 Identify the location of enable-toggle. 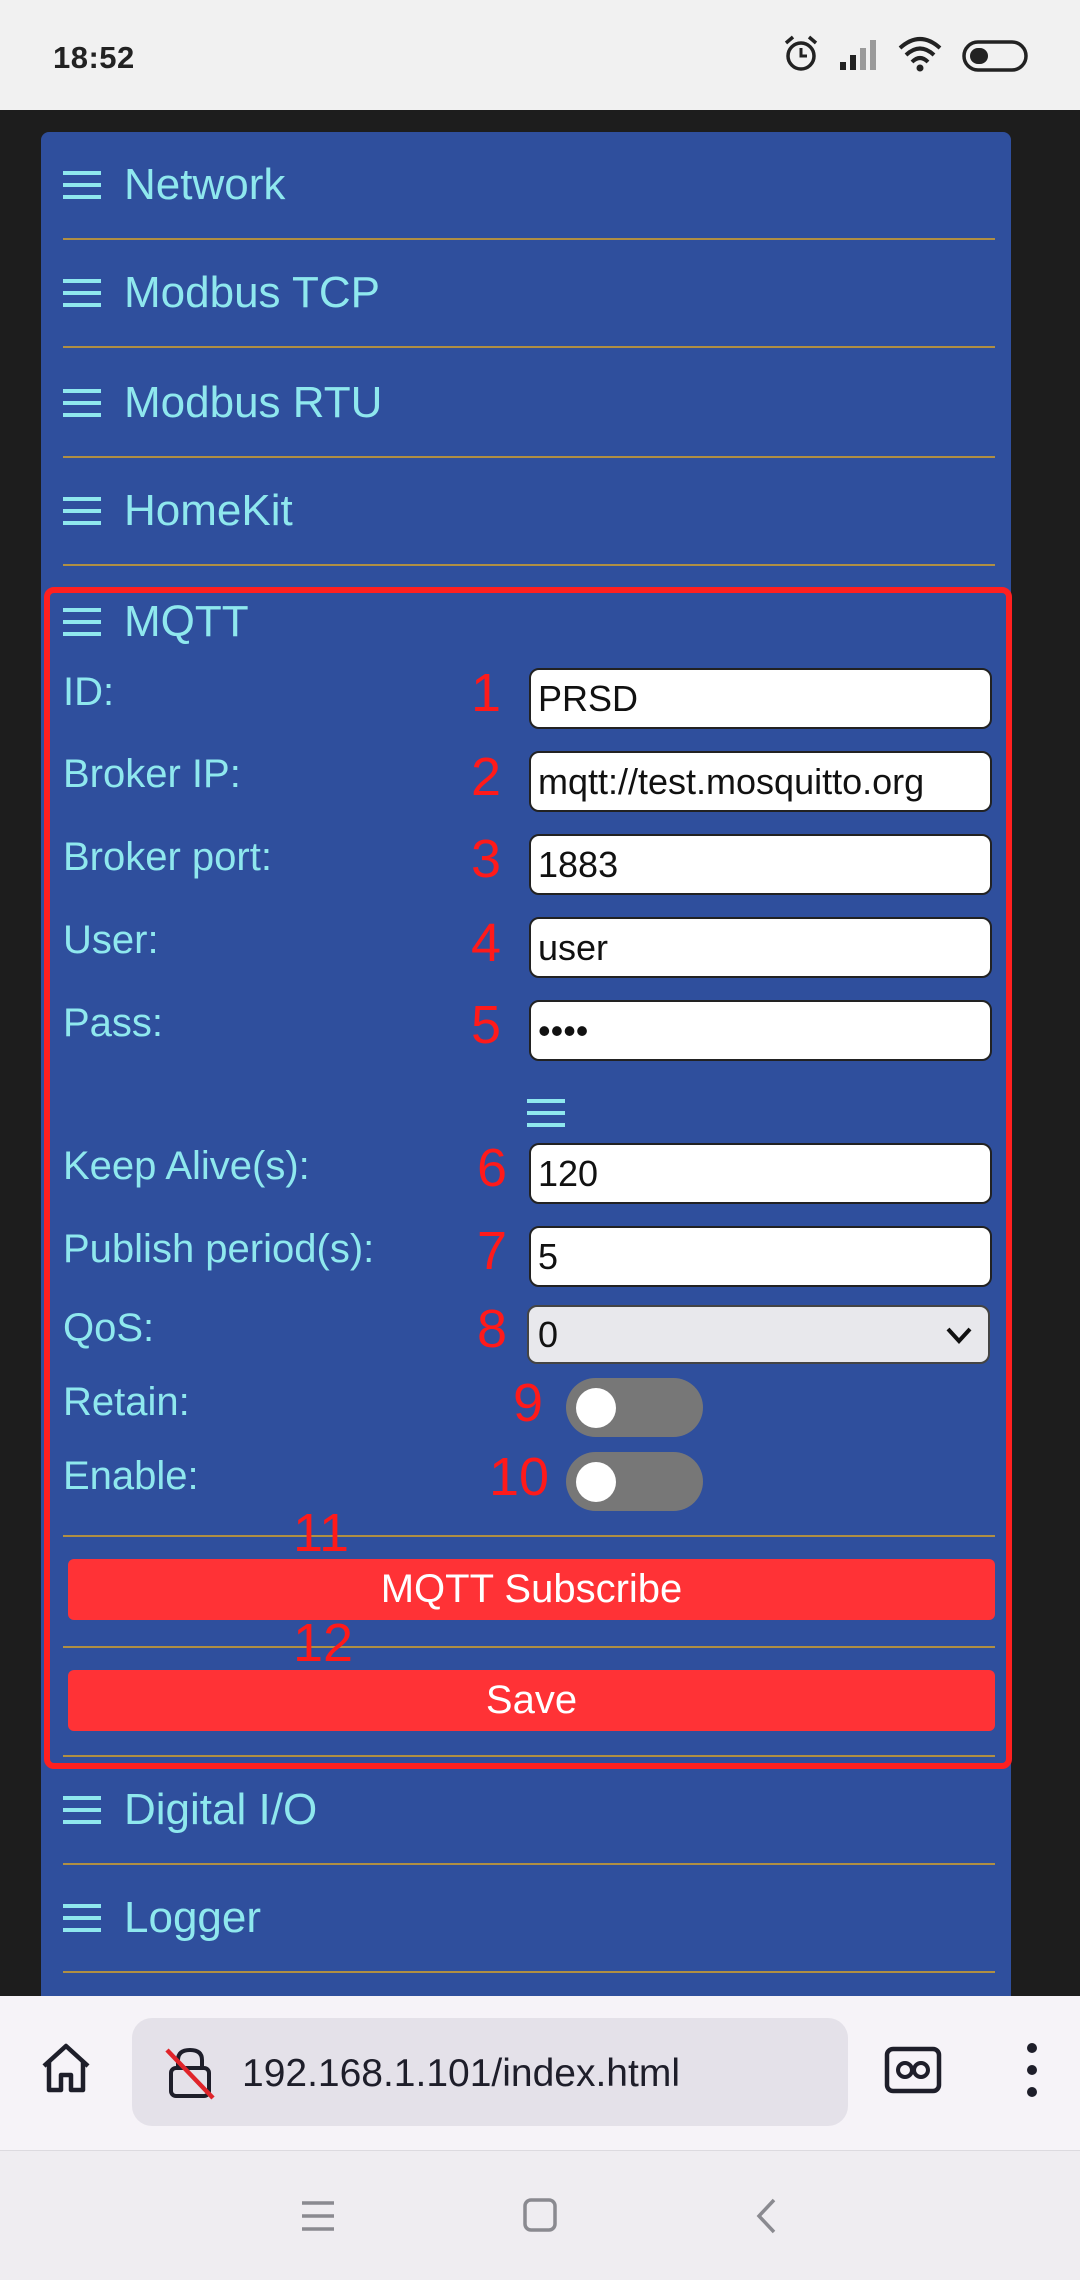
(634, 1481).